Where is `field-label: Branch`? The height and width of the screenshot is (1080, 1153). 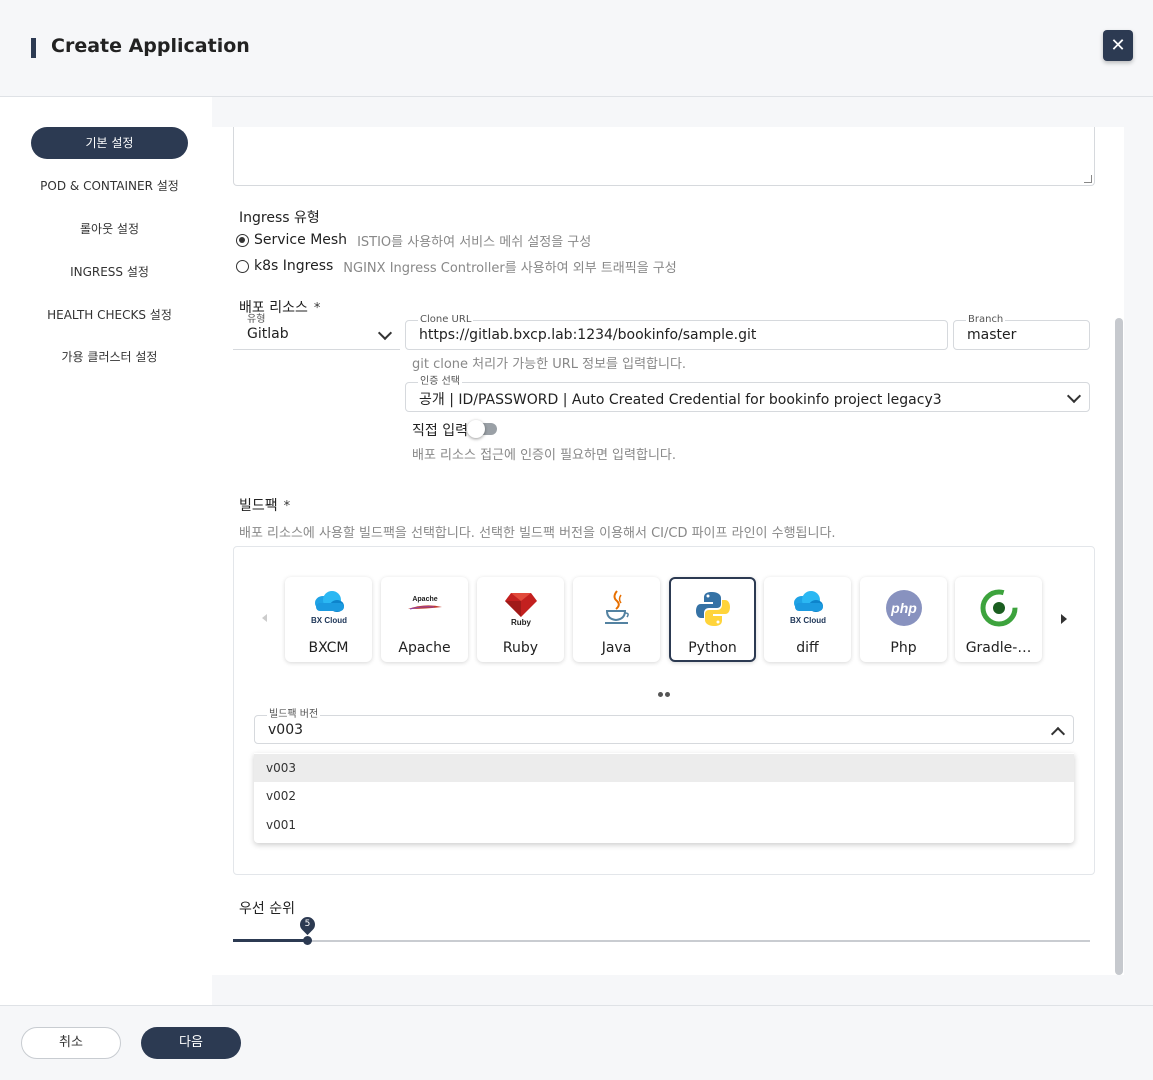
field-label: Branch is located at coordinates (986, 320).